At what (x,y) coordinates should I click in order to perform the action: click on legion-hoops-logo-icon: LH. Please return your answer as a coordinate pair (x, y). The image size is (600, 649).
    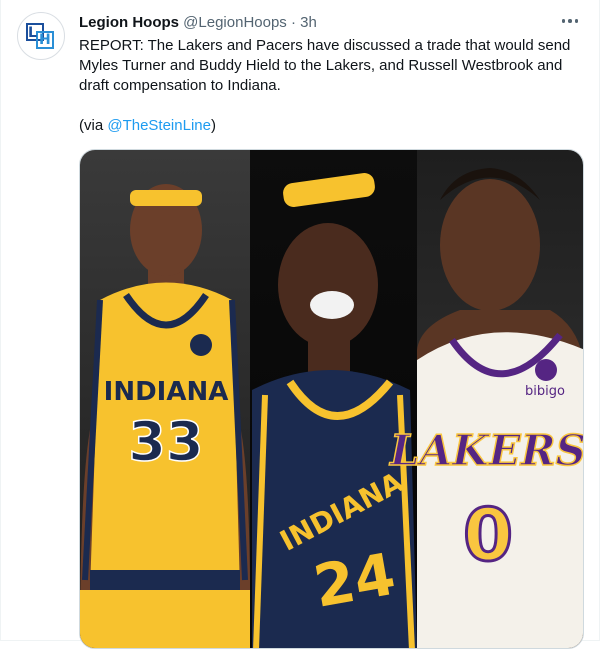
    Looking at the image, I should click on (41, 36).